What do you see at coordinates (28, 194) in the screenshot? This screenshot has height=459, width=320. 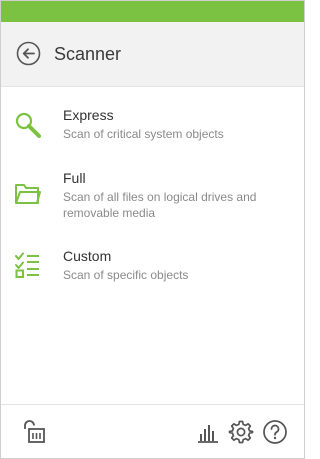 I see `folder-icon` at bounding box center [28, 194].